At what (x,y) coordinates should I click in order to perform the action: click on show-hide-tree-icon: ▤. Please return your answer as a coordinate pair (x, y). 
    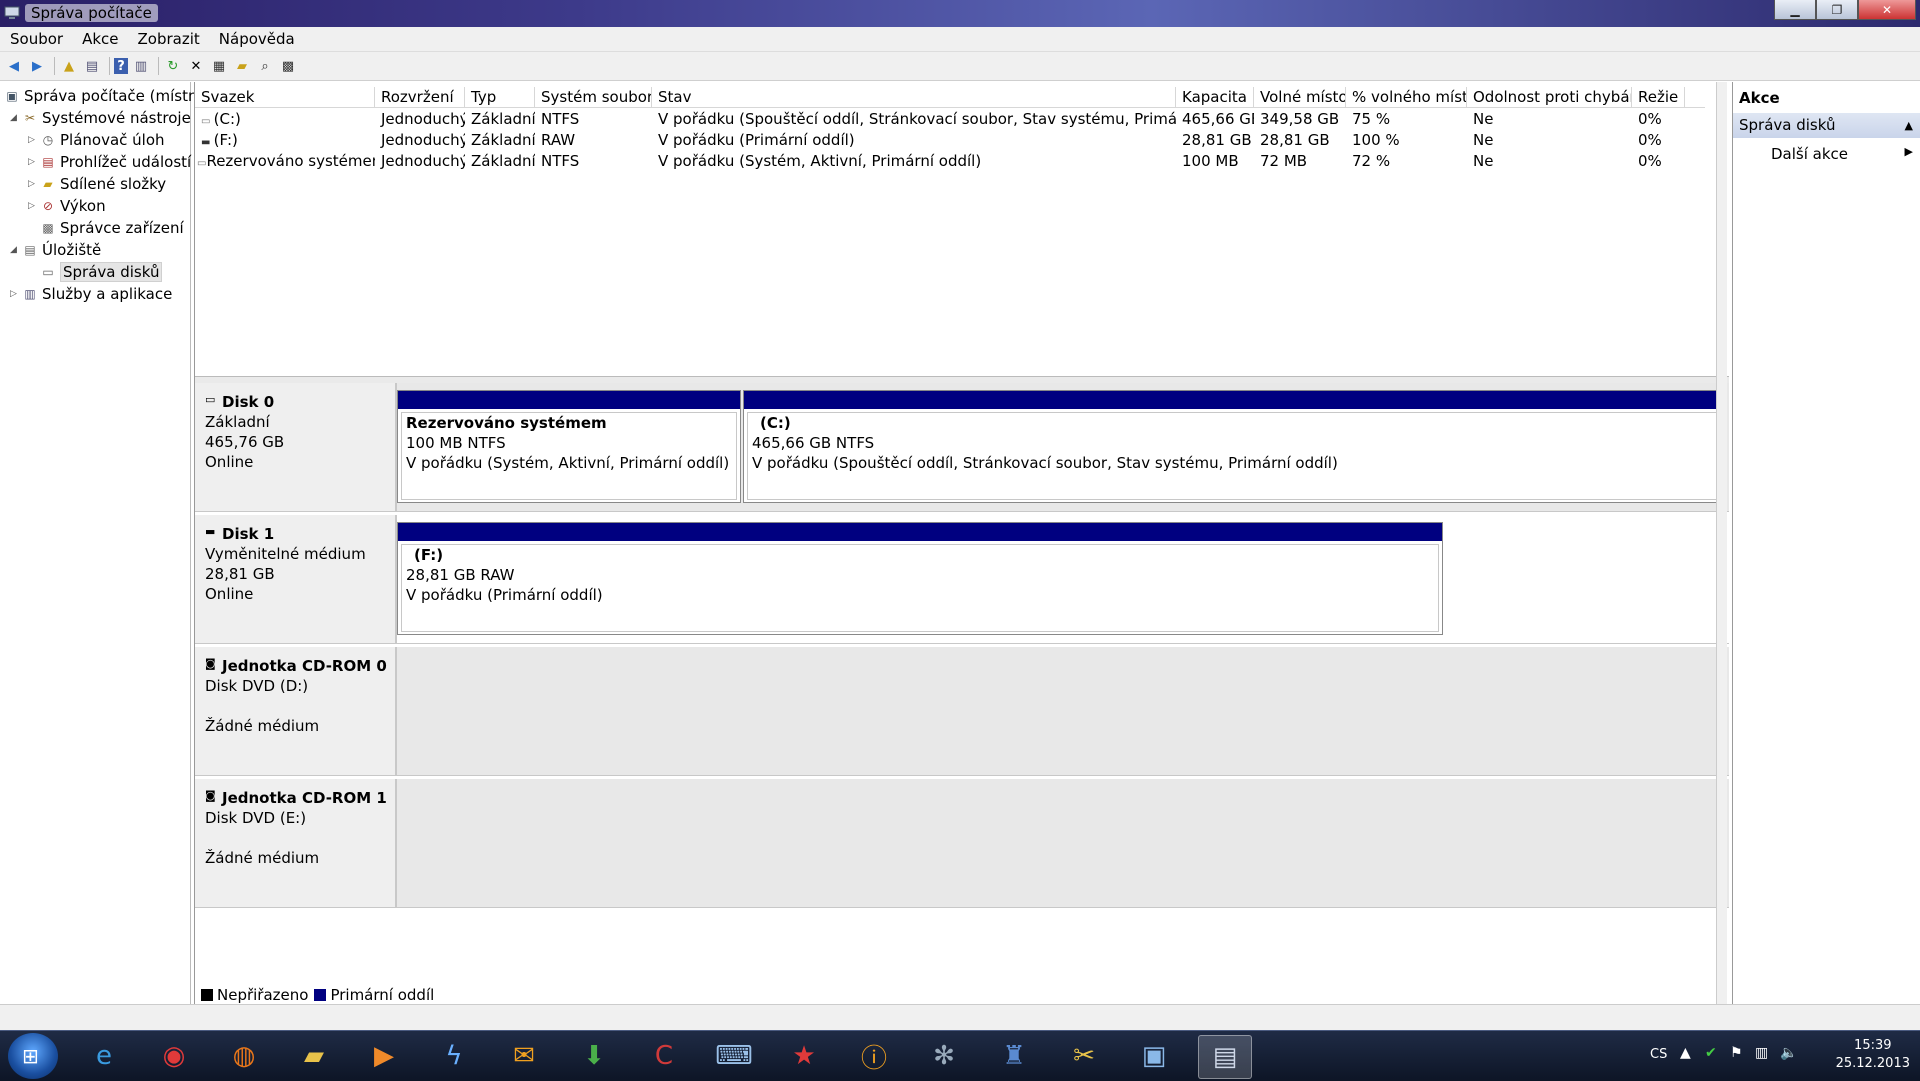
    Looking at the image, I should click on (92, 66).